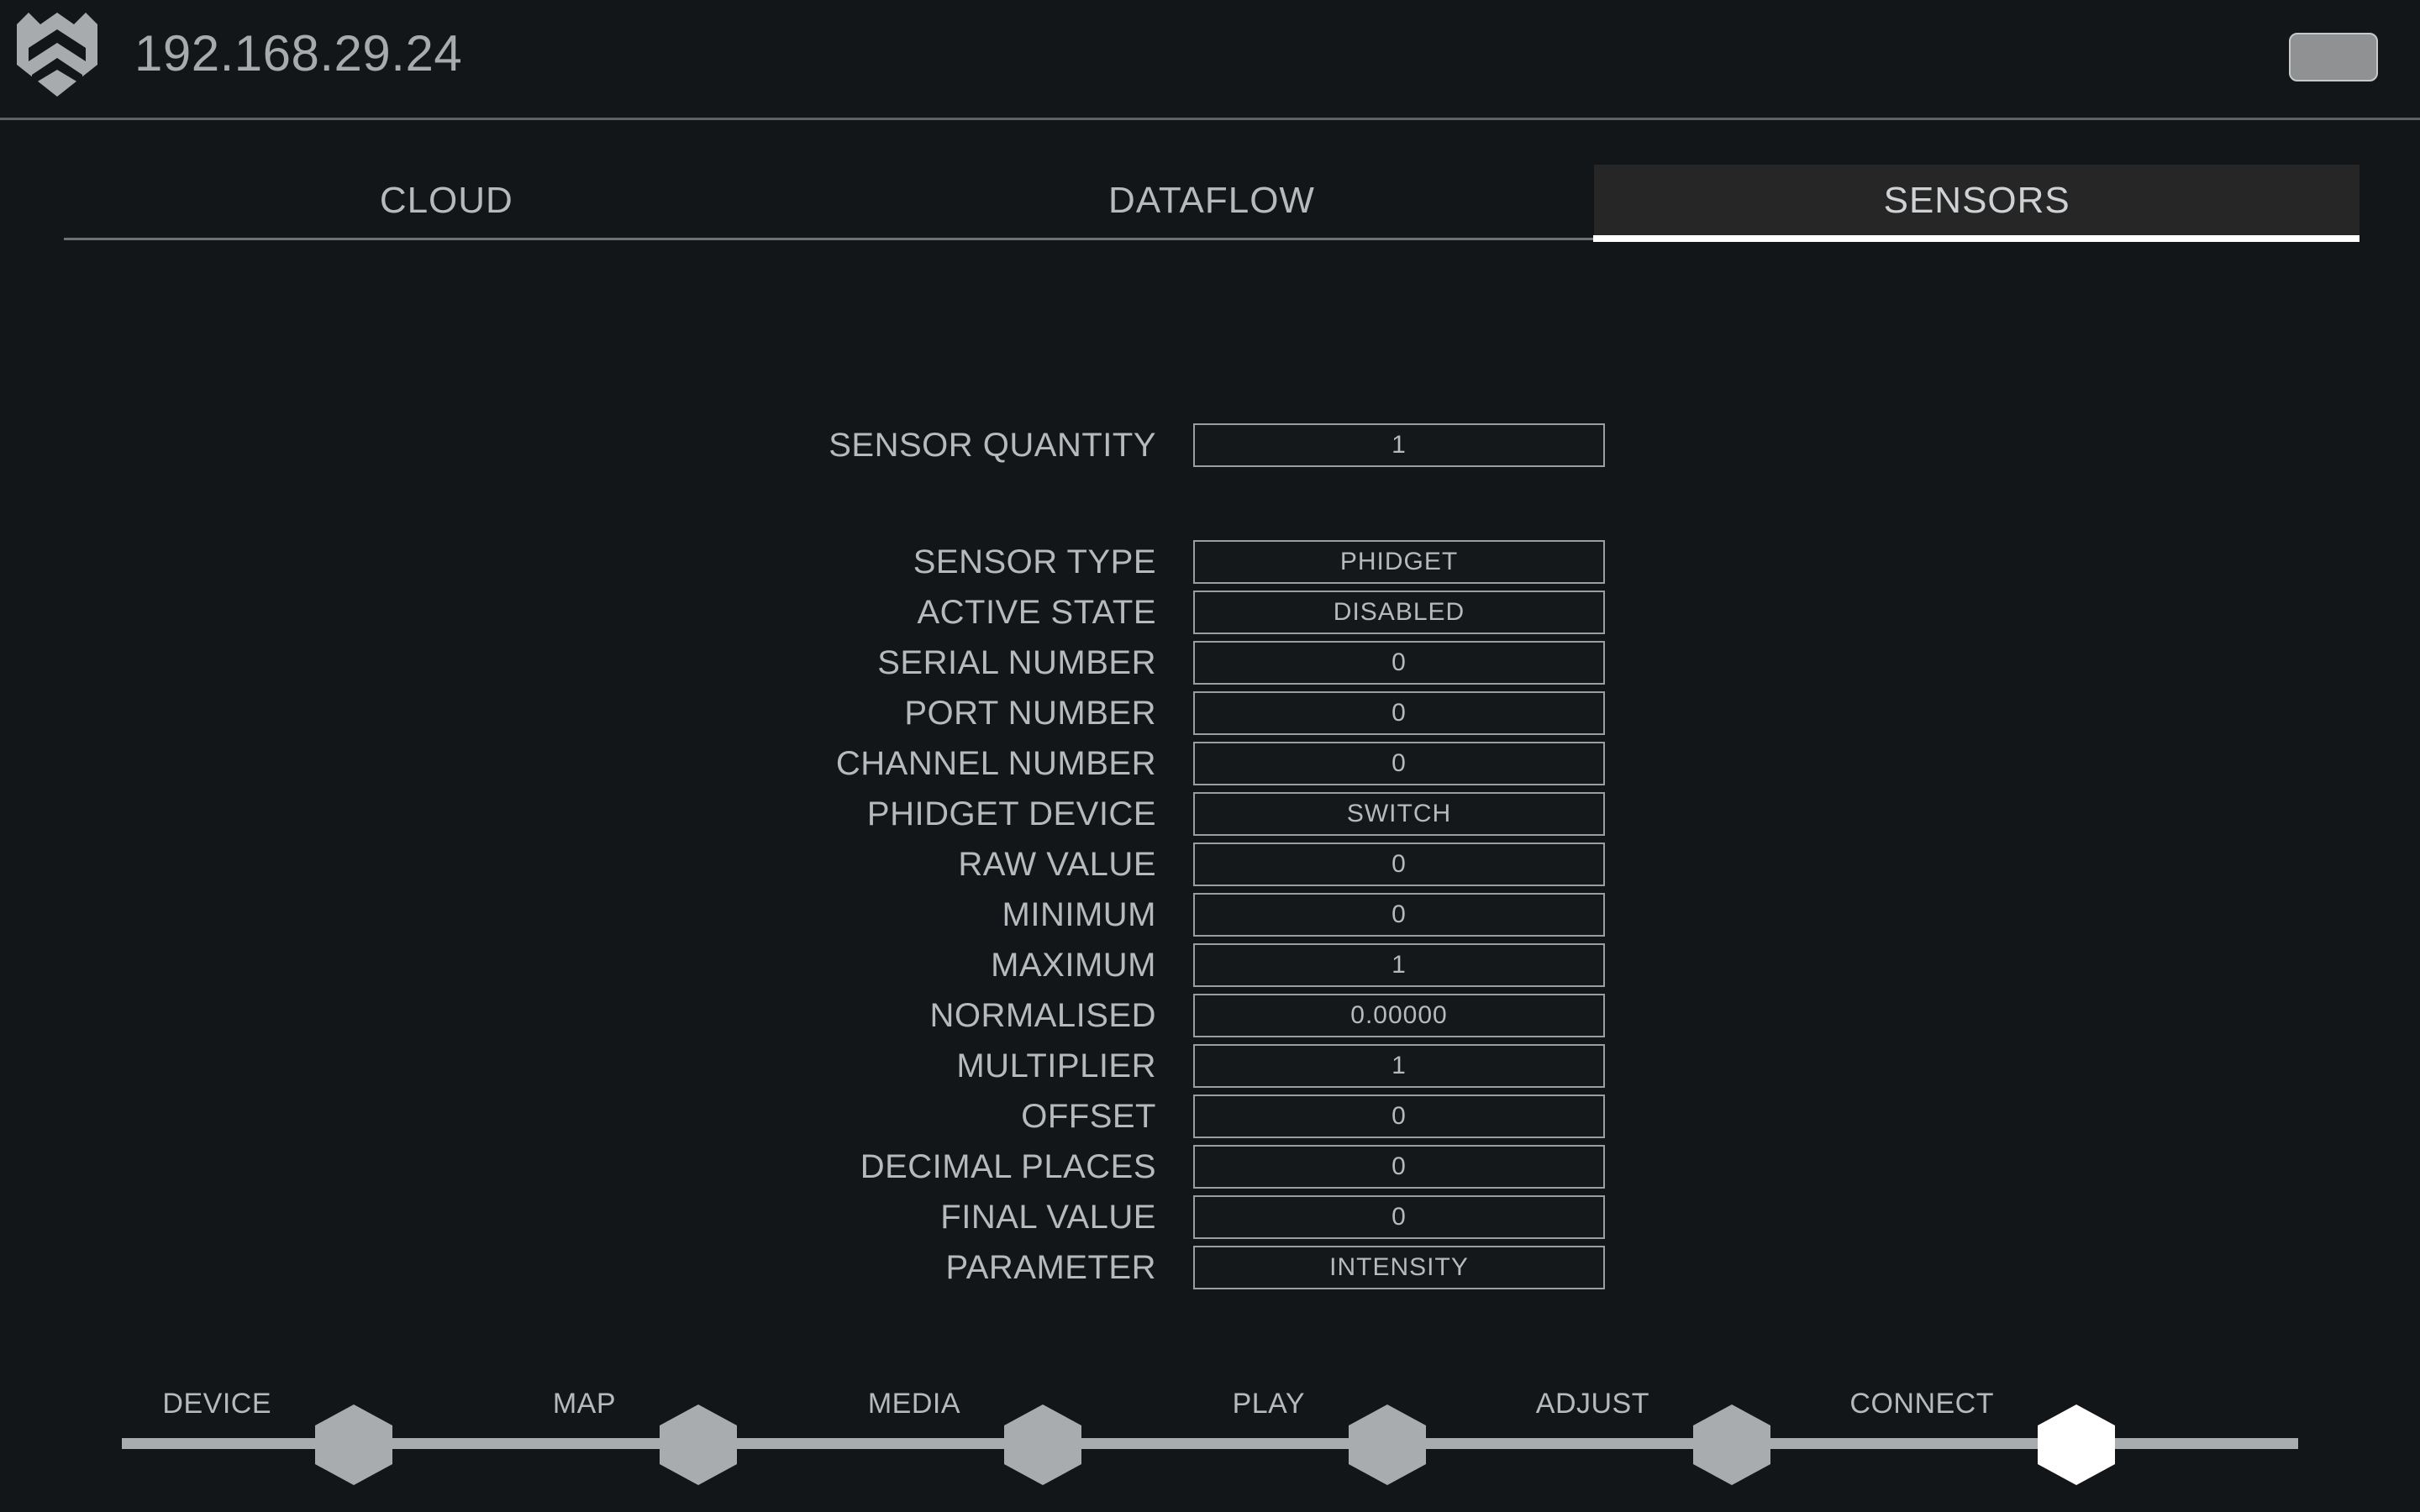  Describe the element at coordinates (1399, 713) in the screenshot. I see `port-number-input: 0` at that location.